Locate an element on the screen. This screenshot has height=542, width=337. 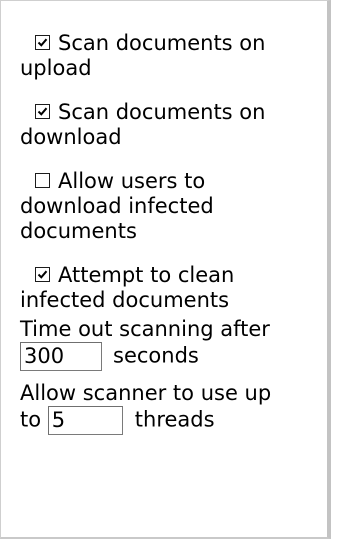
attempt-clean-checkbox is located at coordinates (42, 274).